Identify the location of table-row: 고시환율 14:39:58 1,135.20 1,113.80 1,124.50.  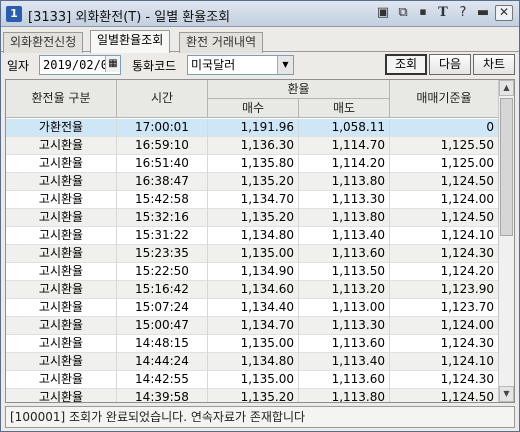
(252, 395).